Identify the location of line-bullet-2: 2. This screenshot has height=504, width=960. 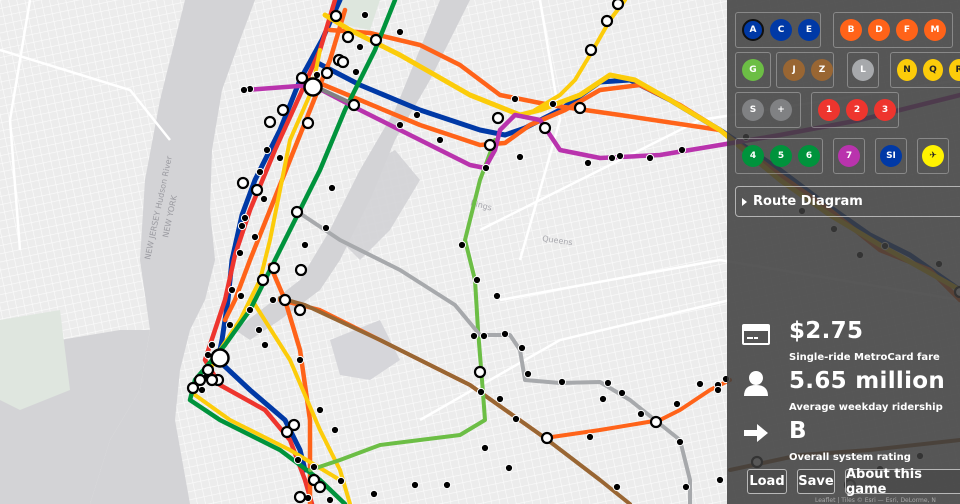
(857, 110).